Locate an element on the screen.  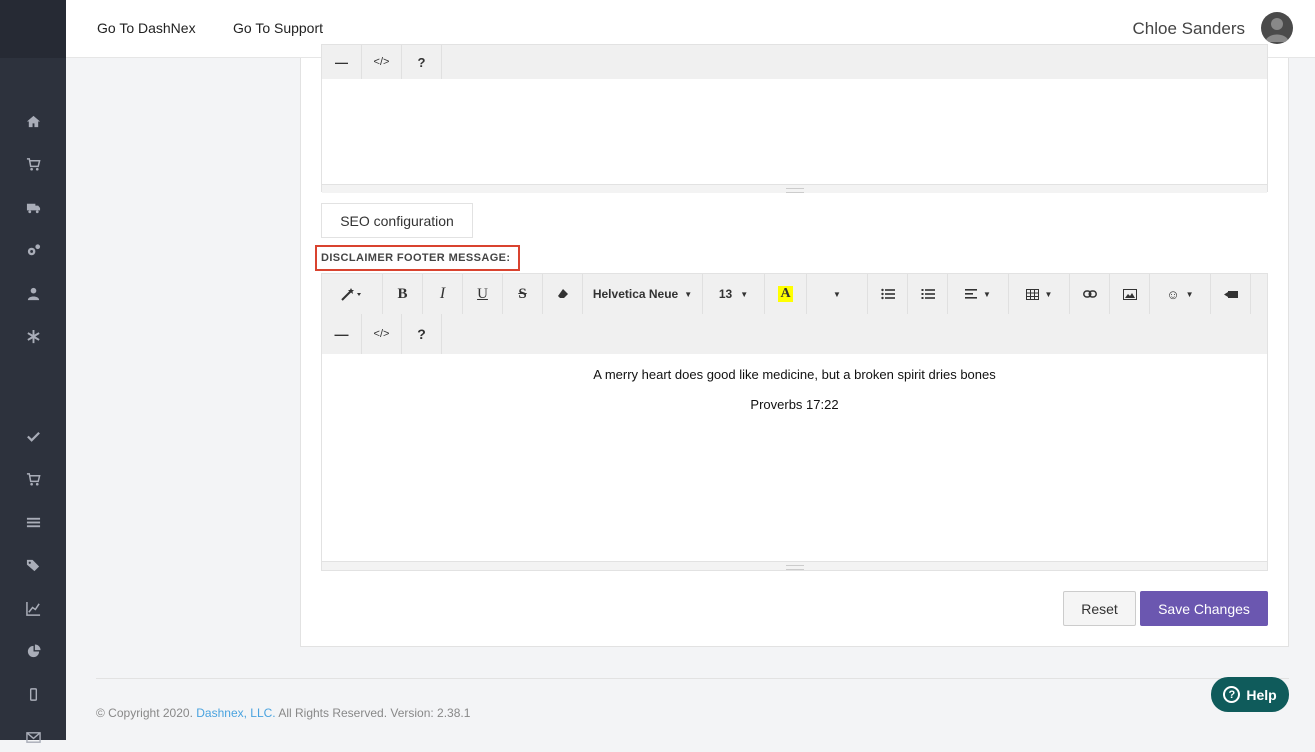
asterisk-icon is located at coordinates (33, 336).